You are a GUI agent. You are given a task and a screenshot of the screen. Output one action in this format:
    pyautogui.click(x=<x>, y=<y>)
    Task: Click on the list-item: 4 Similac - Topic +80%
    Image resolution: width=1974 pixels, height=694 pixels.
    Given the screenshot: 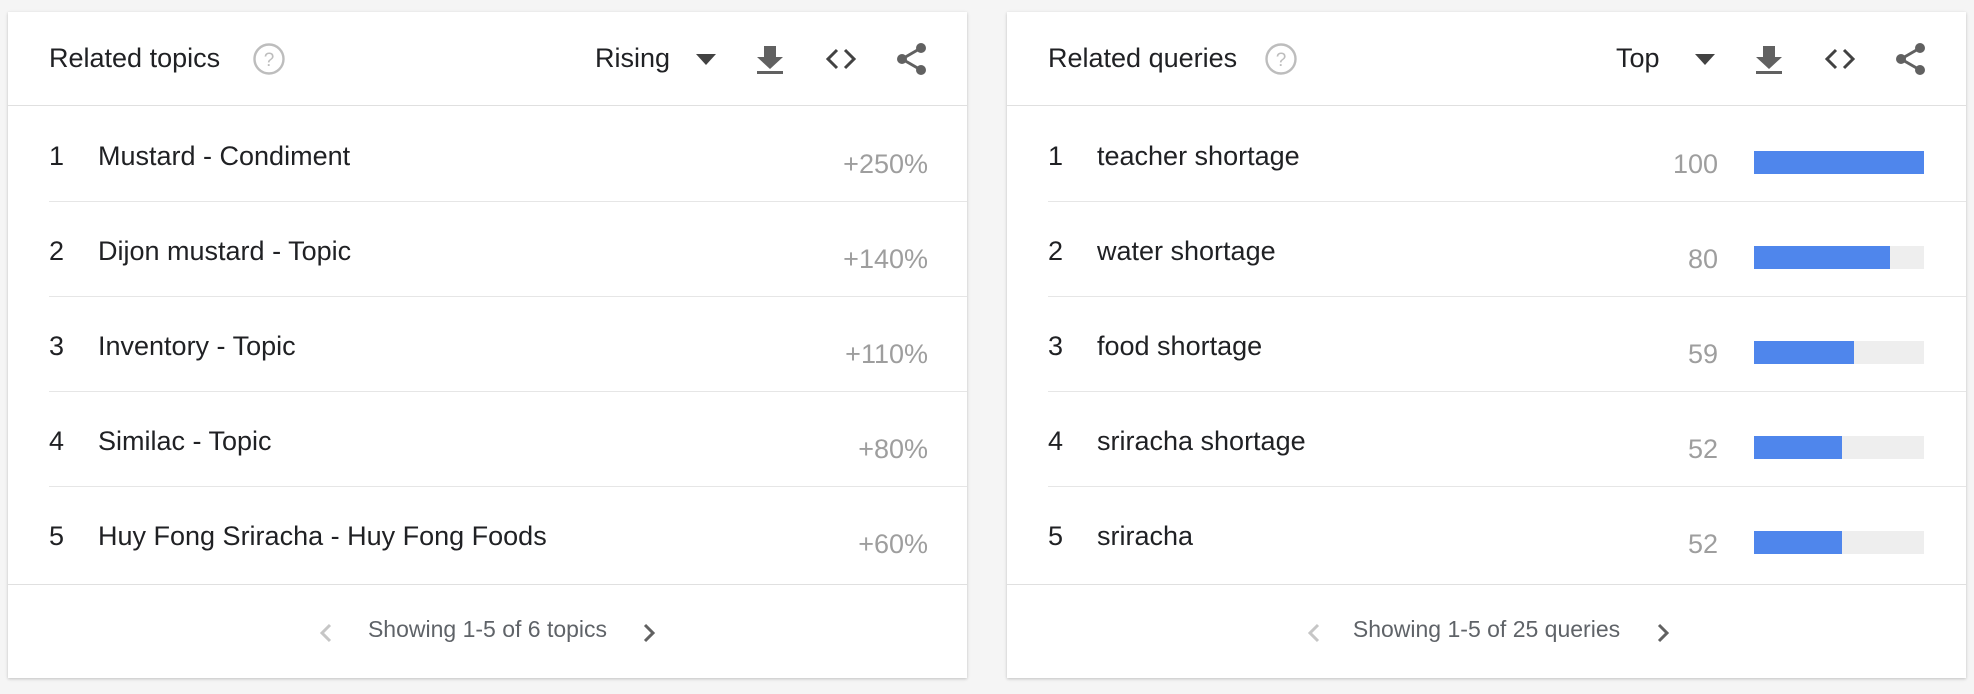 What is the action you would take?
    pyautogui.click(x=487, y=439)
    